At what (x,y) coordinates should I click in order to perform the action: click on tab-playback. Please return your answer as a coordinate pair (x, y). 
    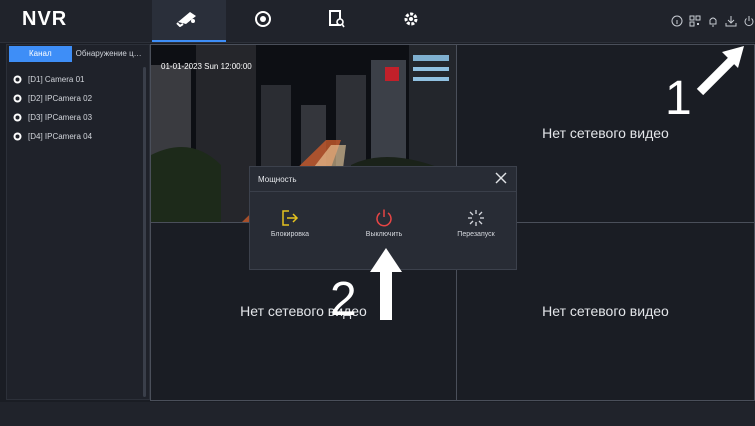
    Looking at the image, I should click on (263, 21).